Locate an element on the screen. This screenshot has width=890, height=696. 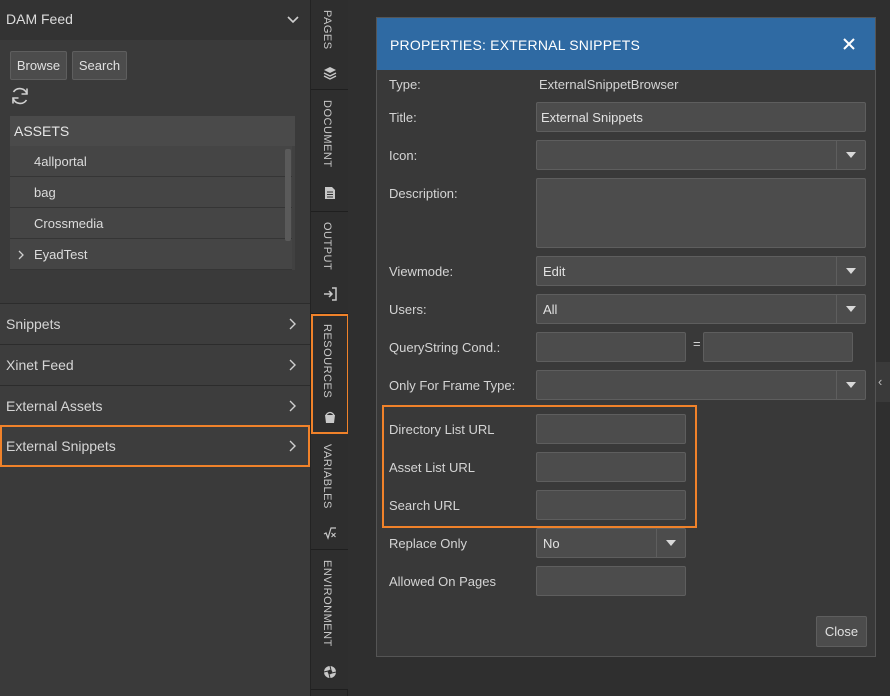
assets-header: ASSETS is located at coordinates (152, 131).